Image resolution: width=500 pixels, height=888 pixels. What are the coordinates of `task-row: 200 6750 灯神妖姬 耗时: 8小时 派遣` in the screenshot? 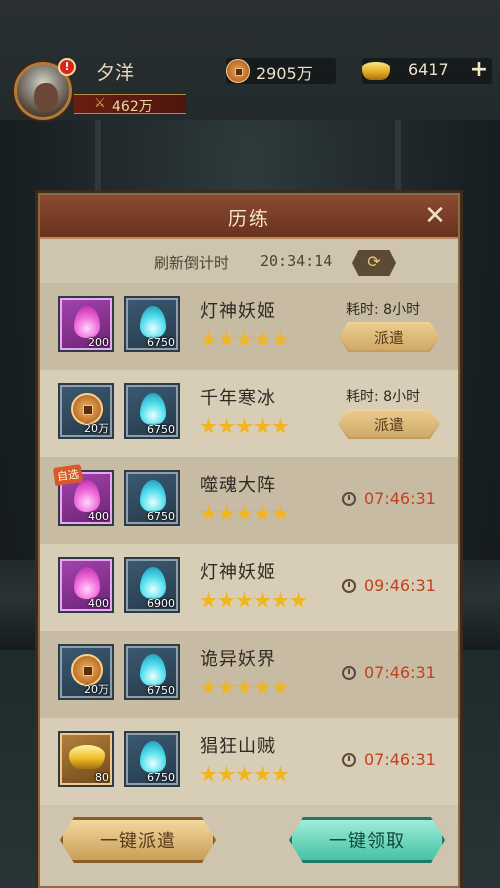 It's located at (249, 326).